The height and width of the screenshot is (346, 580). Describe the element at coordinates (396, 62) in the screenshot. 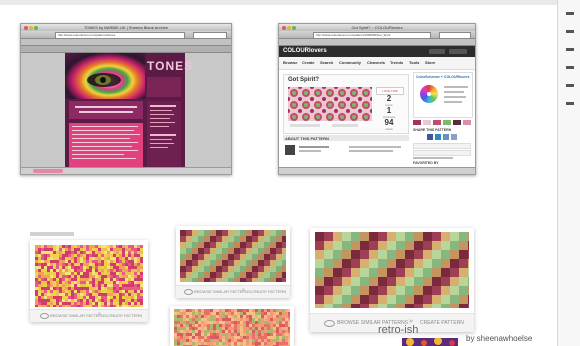

I see `nav-trends: Trends` at that location.